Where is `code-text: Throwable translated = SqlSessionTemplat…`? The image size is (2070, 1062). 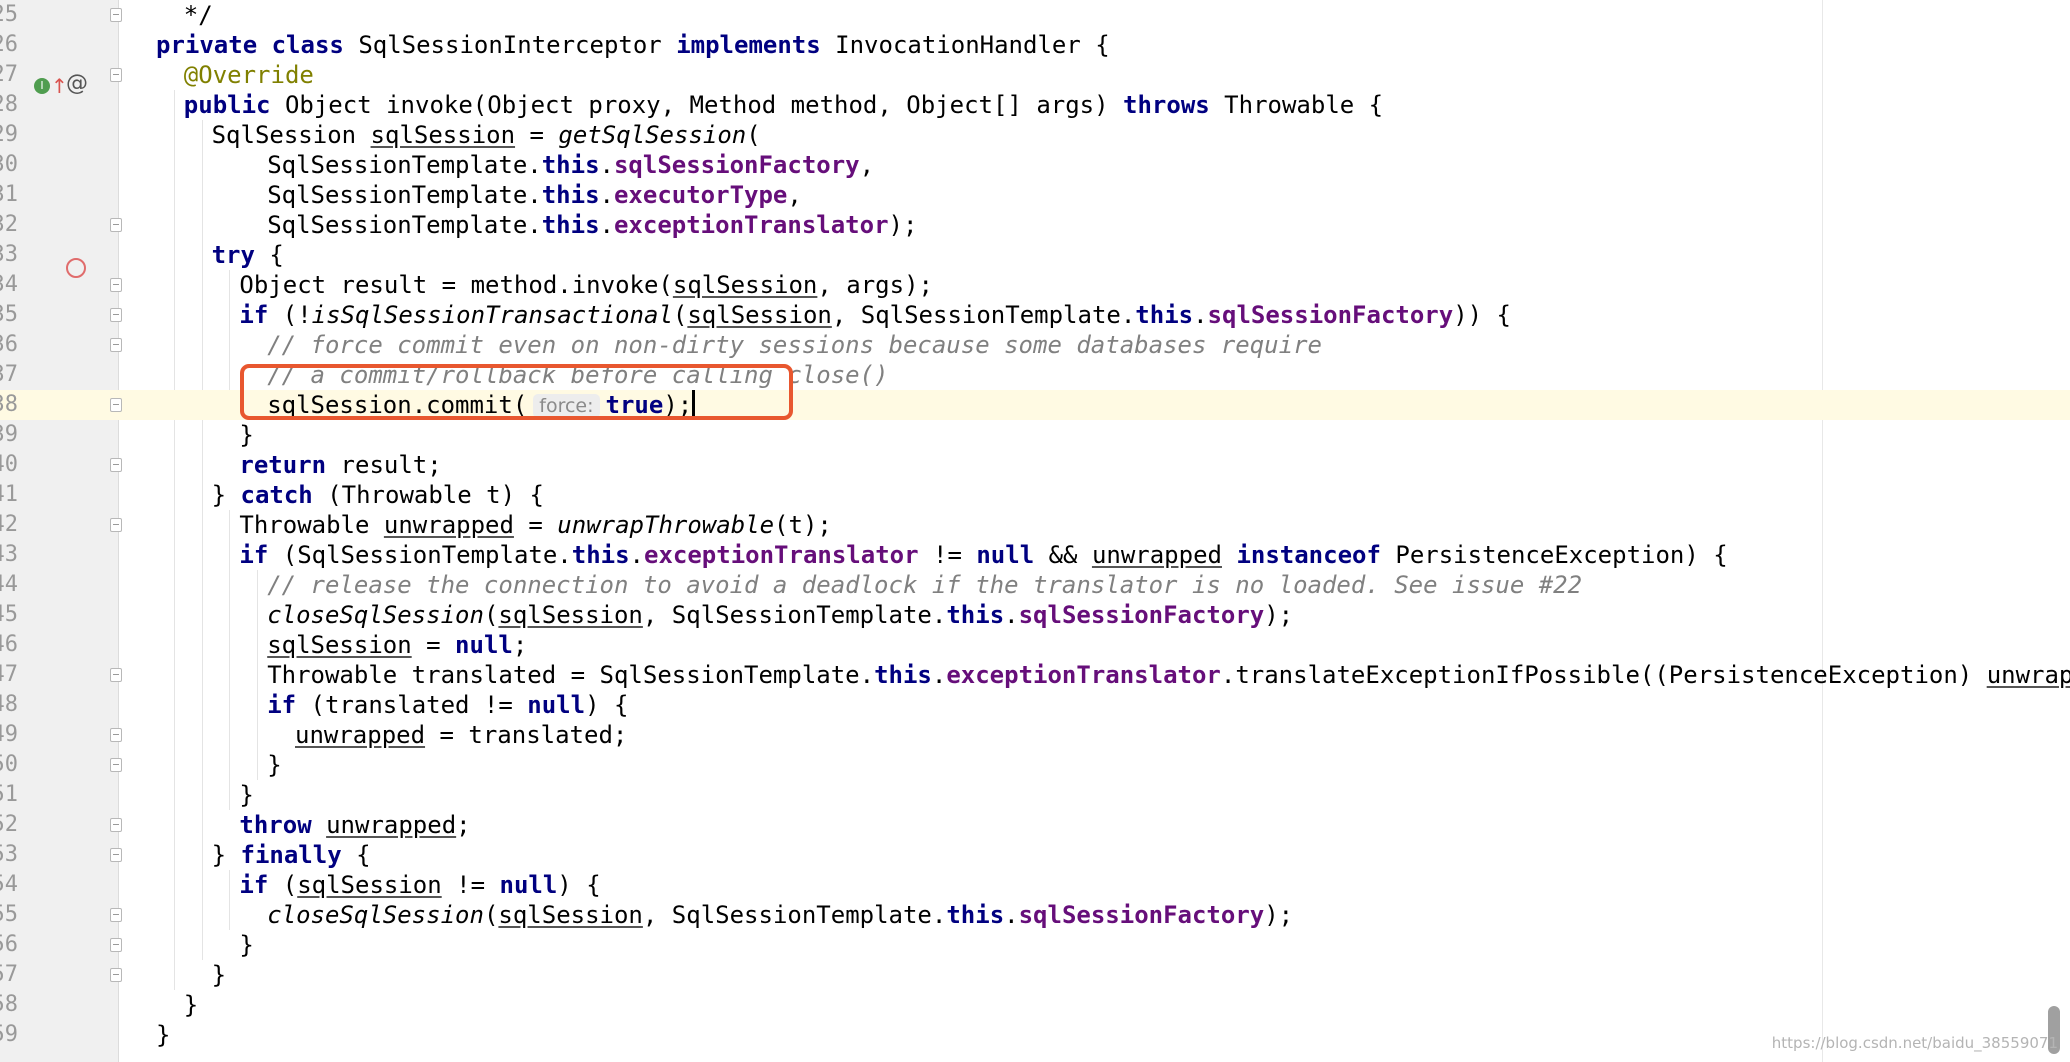
code-text: Throwable translated = SqlSessionTemplat… is located at coordinates (1168, 675).